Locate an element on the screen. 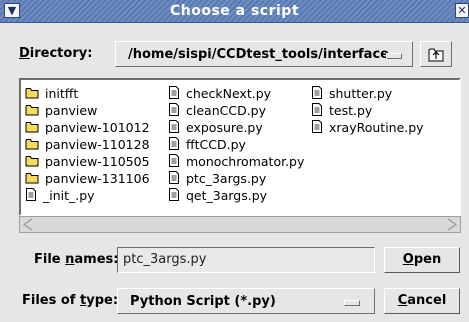  file-list-item: panview-101012 is located at coordinates (87, 127).